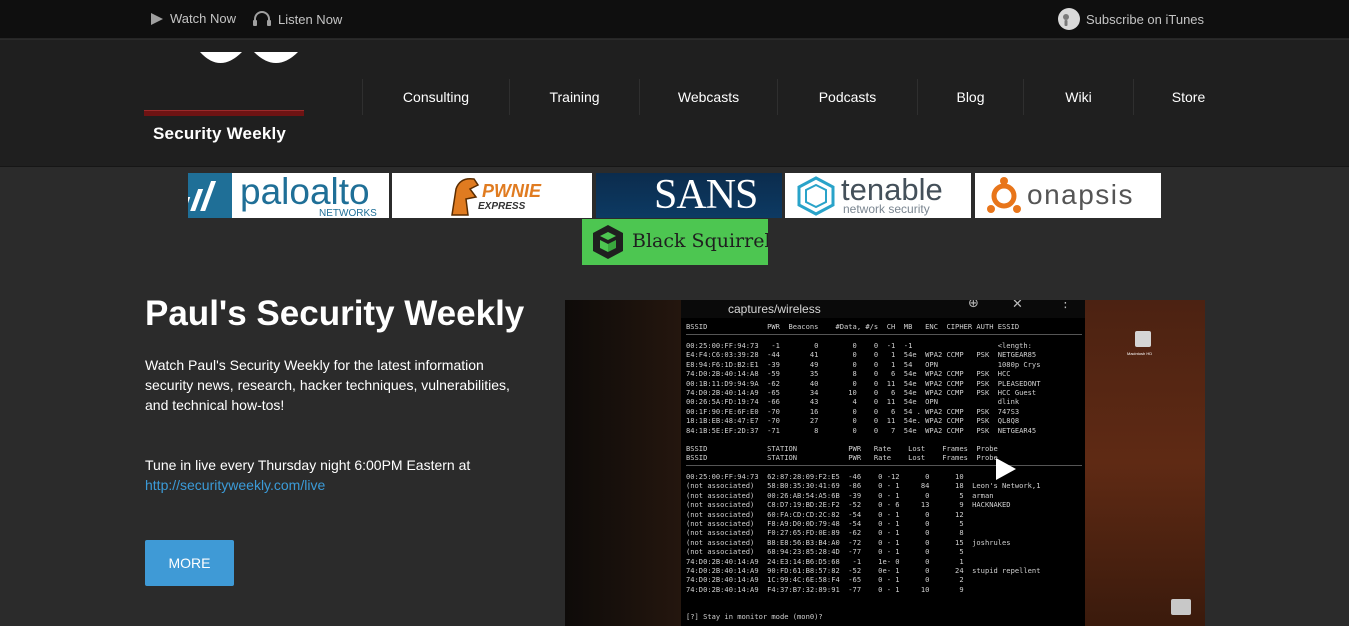  Describe the element at coordinates (262, 18) in the screenshot. I see `headphones-icon` at that location.